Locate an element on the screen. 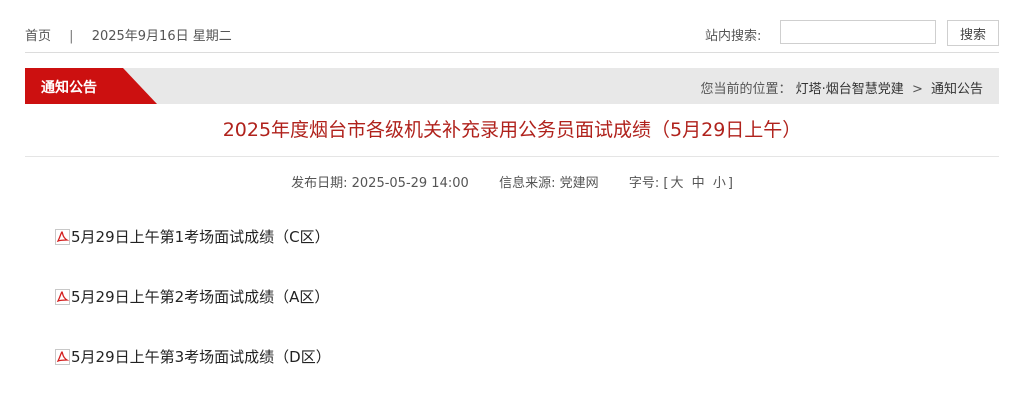  bracket-close: ] is located at coordinates (730, 183).